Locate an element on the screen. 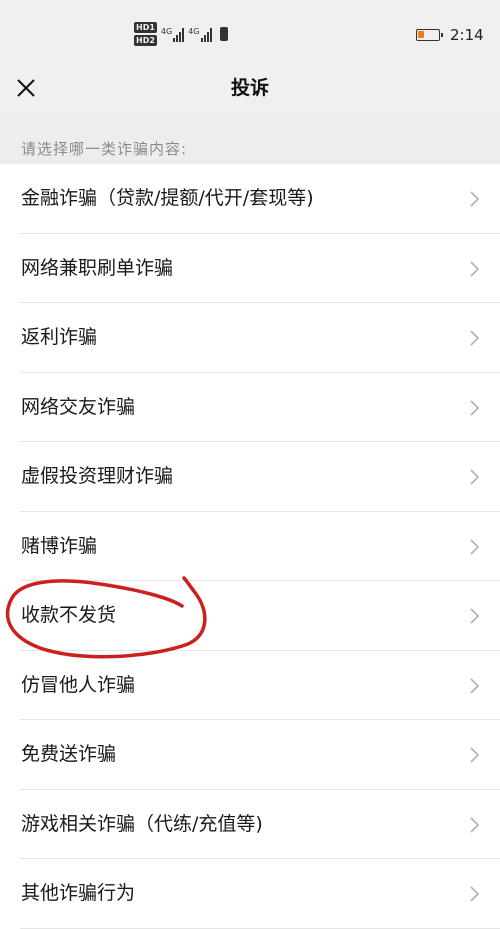 The width and height of the screenshot is (500, 929). signal-1: 4G is located at coordinates (172, 34).